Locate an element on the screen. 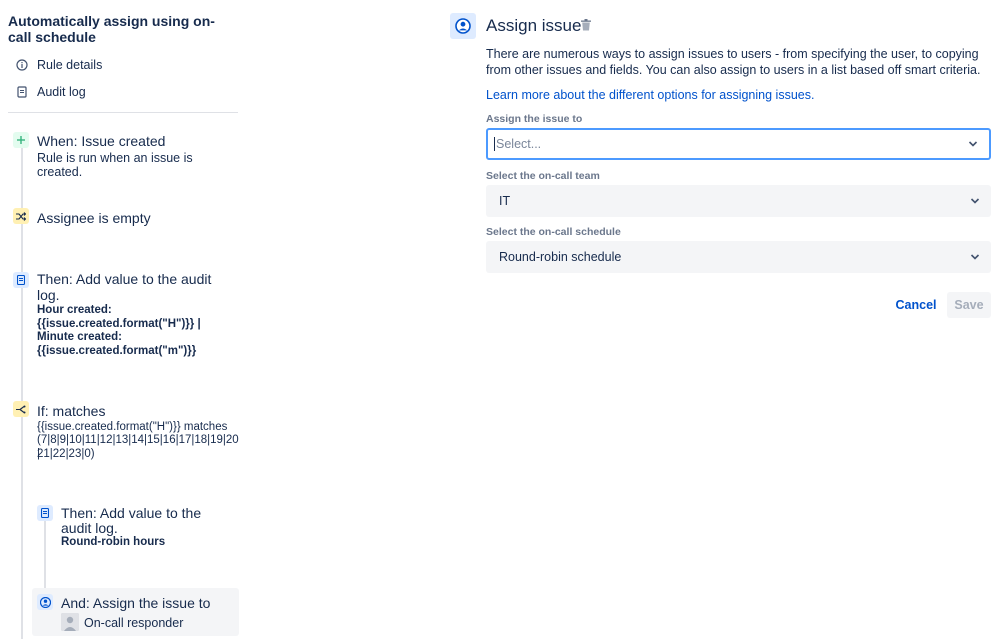  schedule-label: Select the on-call schedule is located at coordinates (553, 232).